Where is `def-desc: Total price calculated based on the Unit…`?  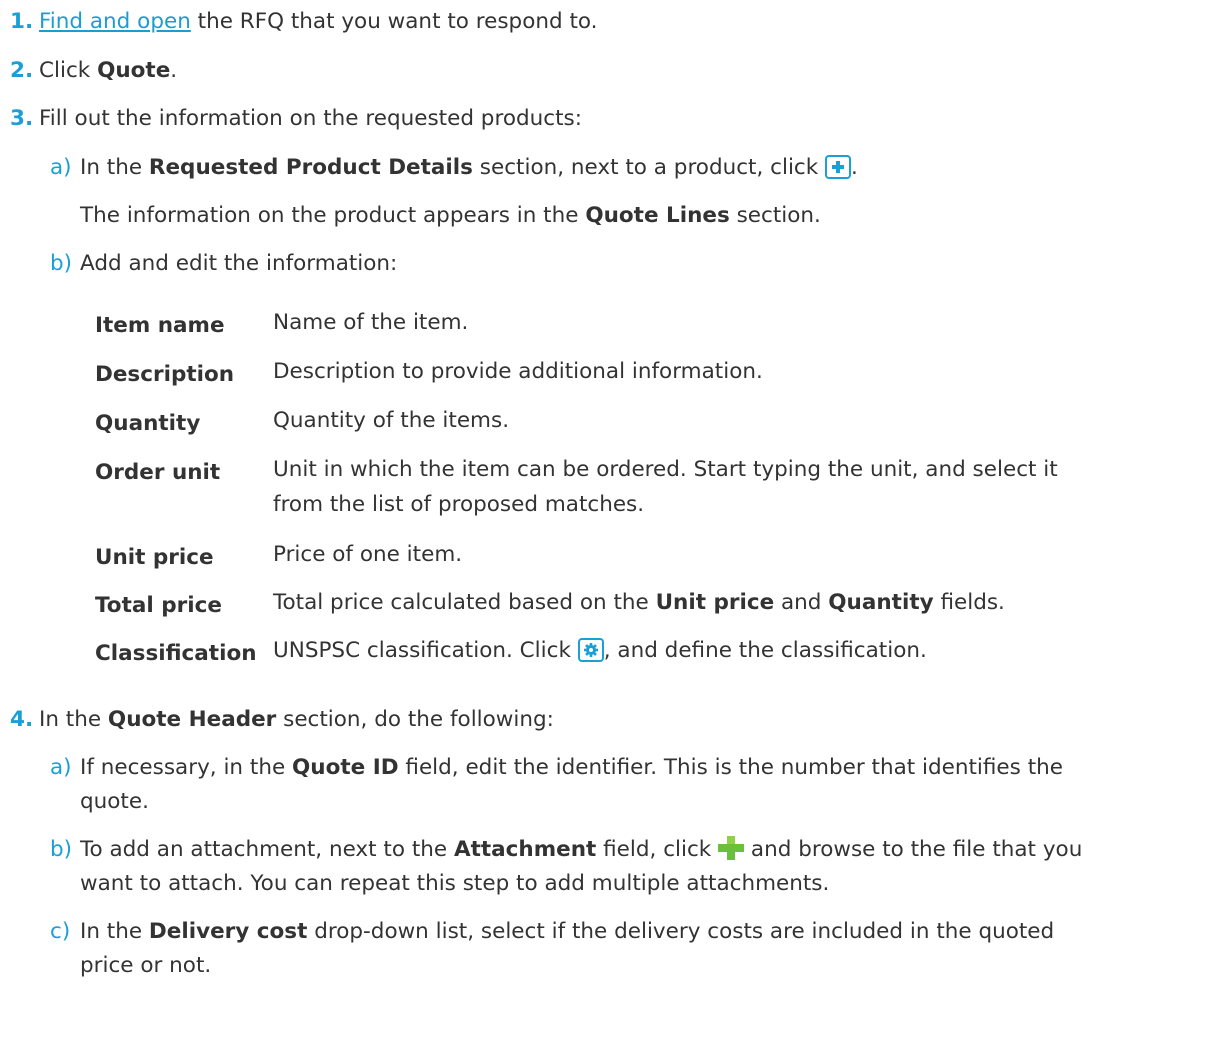 def-desc: Total price calculated based on the Unit… is located at coordinates (639, 602).